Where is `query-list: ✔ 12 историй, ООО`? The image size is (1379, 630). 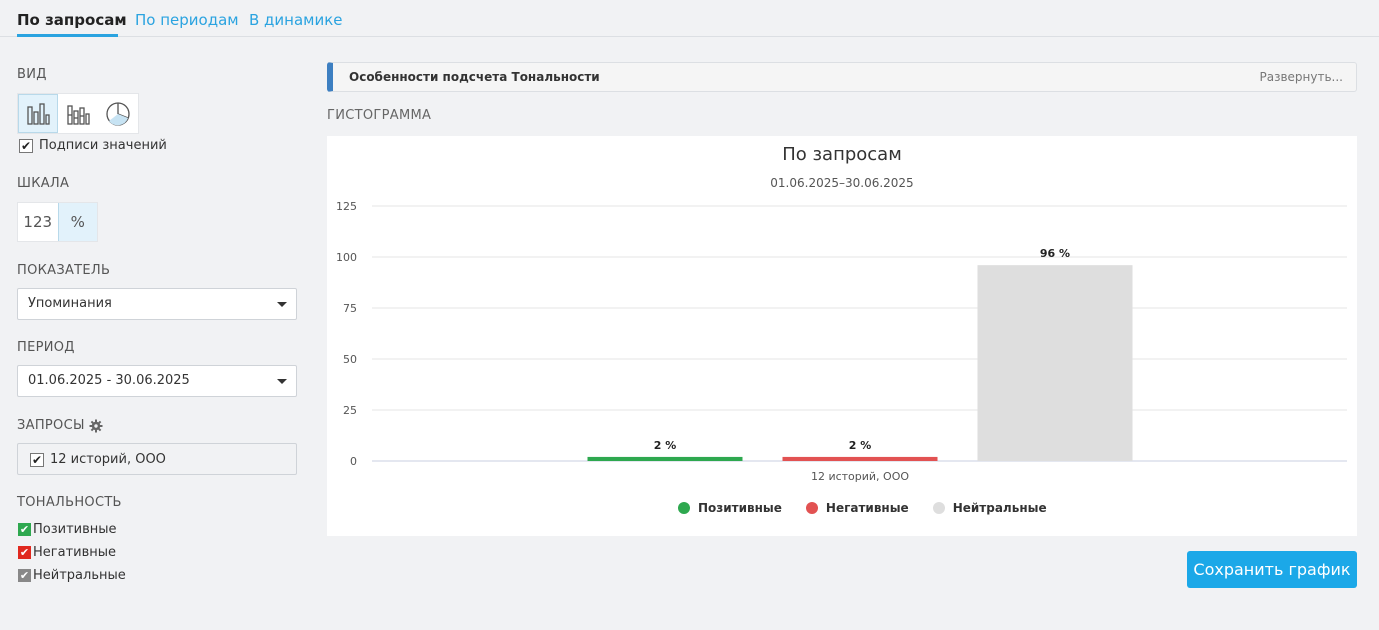
query-list: ✔ 12 историй, ООО is located at coordinates (157, 459).